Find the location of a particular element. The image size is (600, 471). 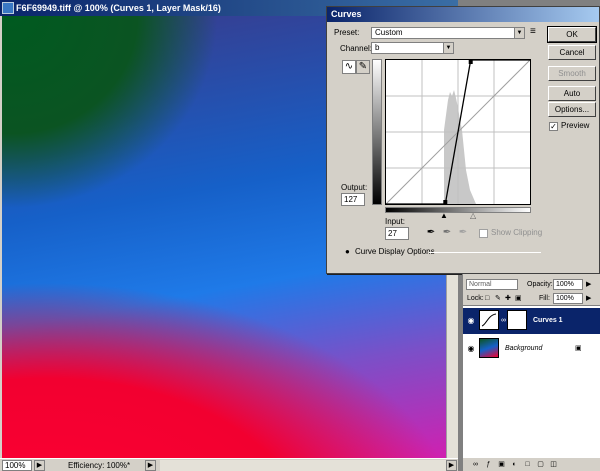

output-label: Output: is located at coordinates (354, 187).